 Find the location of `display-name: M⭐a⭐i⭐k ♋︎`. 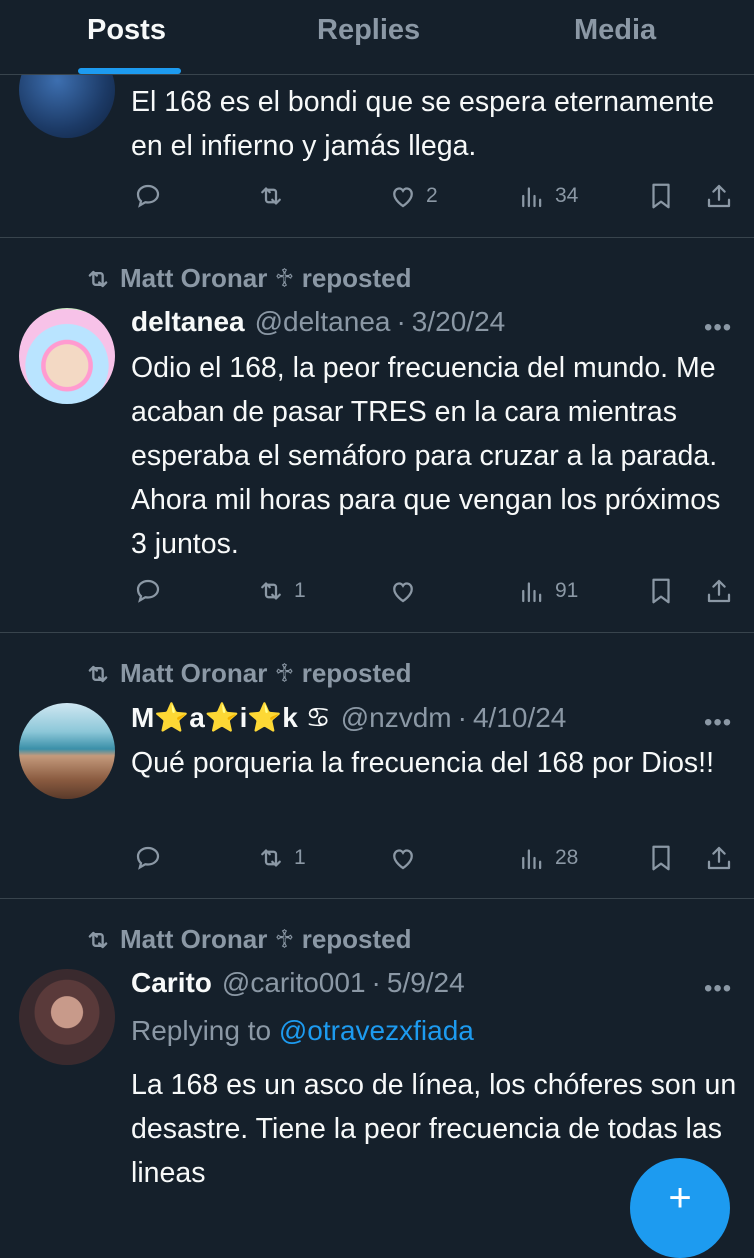

display-name: M⭐a⭐i⭐k ♋︎ is located at coordinates (231, 717).